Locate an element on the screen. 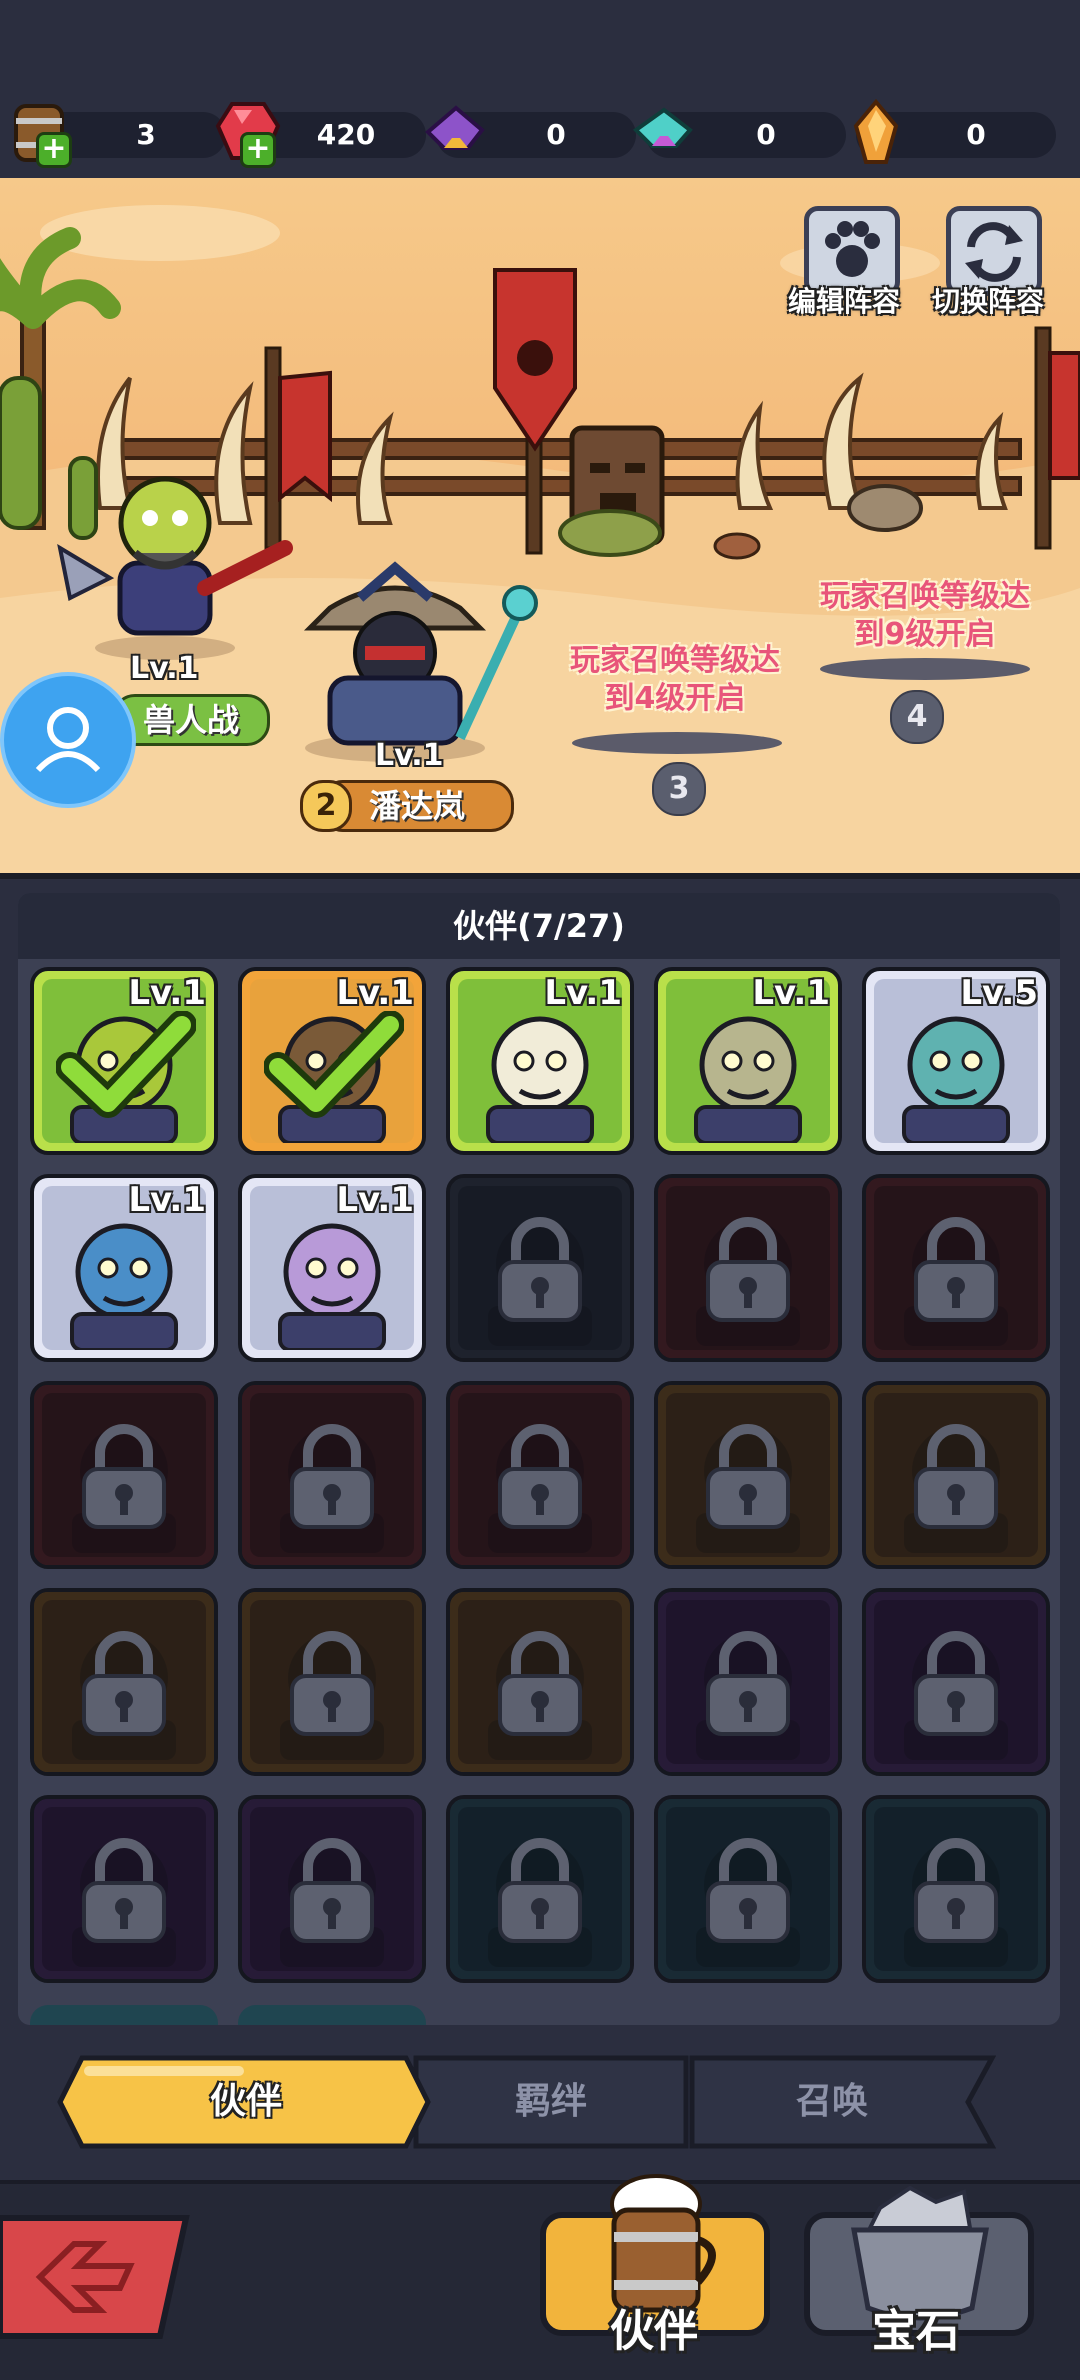 This screenshot has width=1080, height=2380. tab-bar: 伙伴 羁绊 召唤 is located at coordinates (526, 2102).